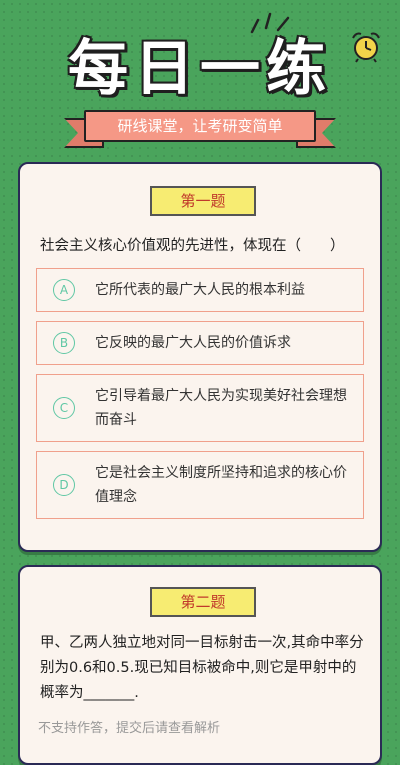 The width and height of the screenshot is (400, 765). What do you see at coordinates (129, 728) in the screenshot?
I see `answer-note: 不支持作答，提交后请查看解析` at bounding box center [129, 728].